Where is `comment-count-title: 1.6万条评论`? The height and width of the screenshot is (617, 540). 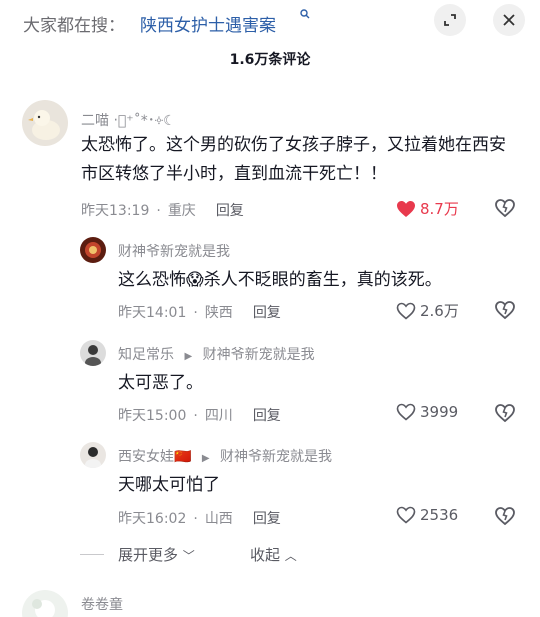
comment-count-title: 1.6万条评论 is located at coordinates (270, 60).